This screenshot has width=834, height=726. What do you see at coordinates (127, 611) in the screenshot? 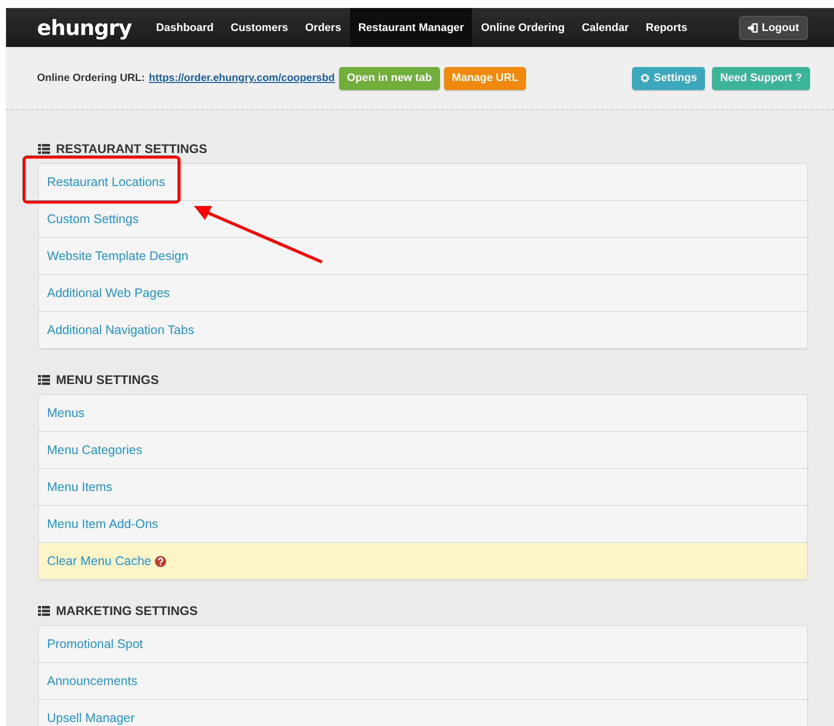
I see `section-title: MARKETING SETTINGS` at bounding box center [127, 611].